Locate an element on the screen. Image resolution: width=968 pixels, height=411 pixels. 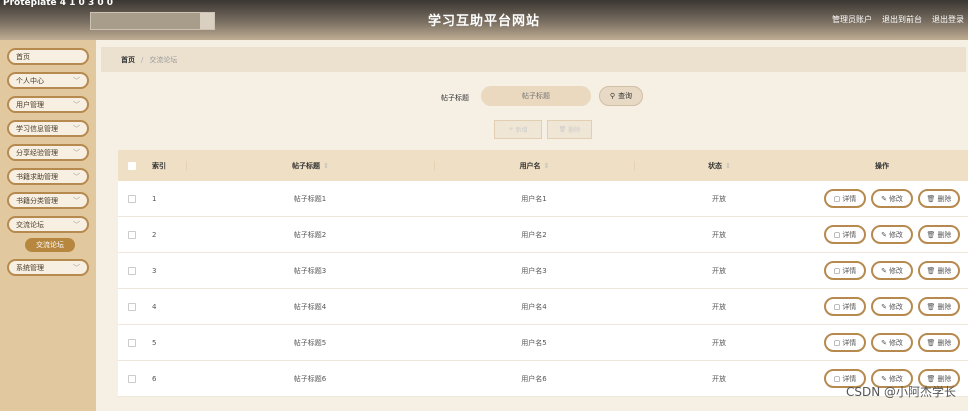
header-title: 帖子标题 ⇕ is located at coordinates (310, 165).